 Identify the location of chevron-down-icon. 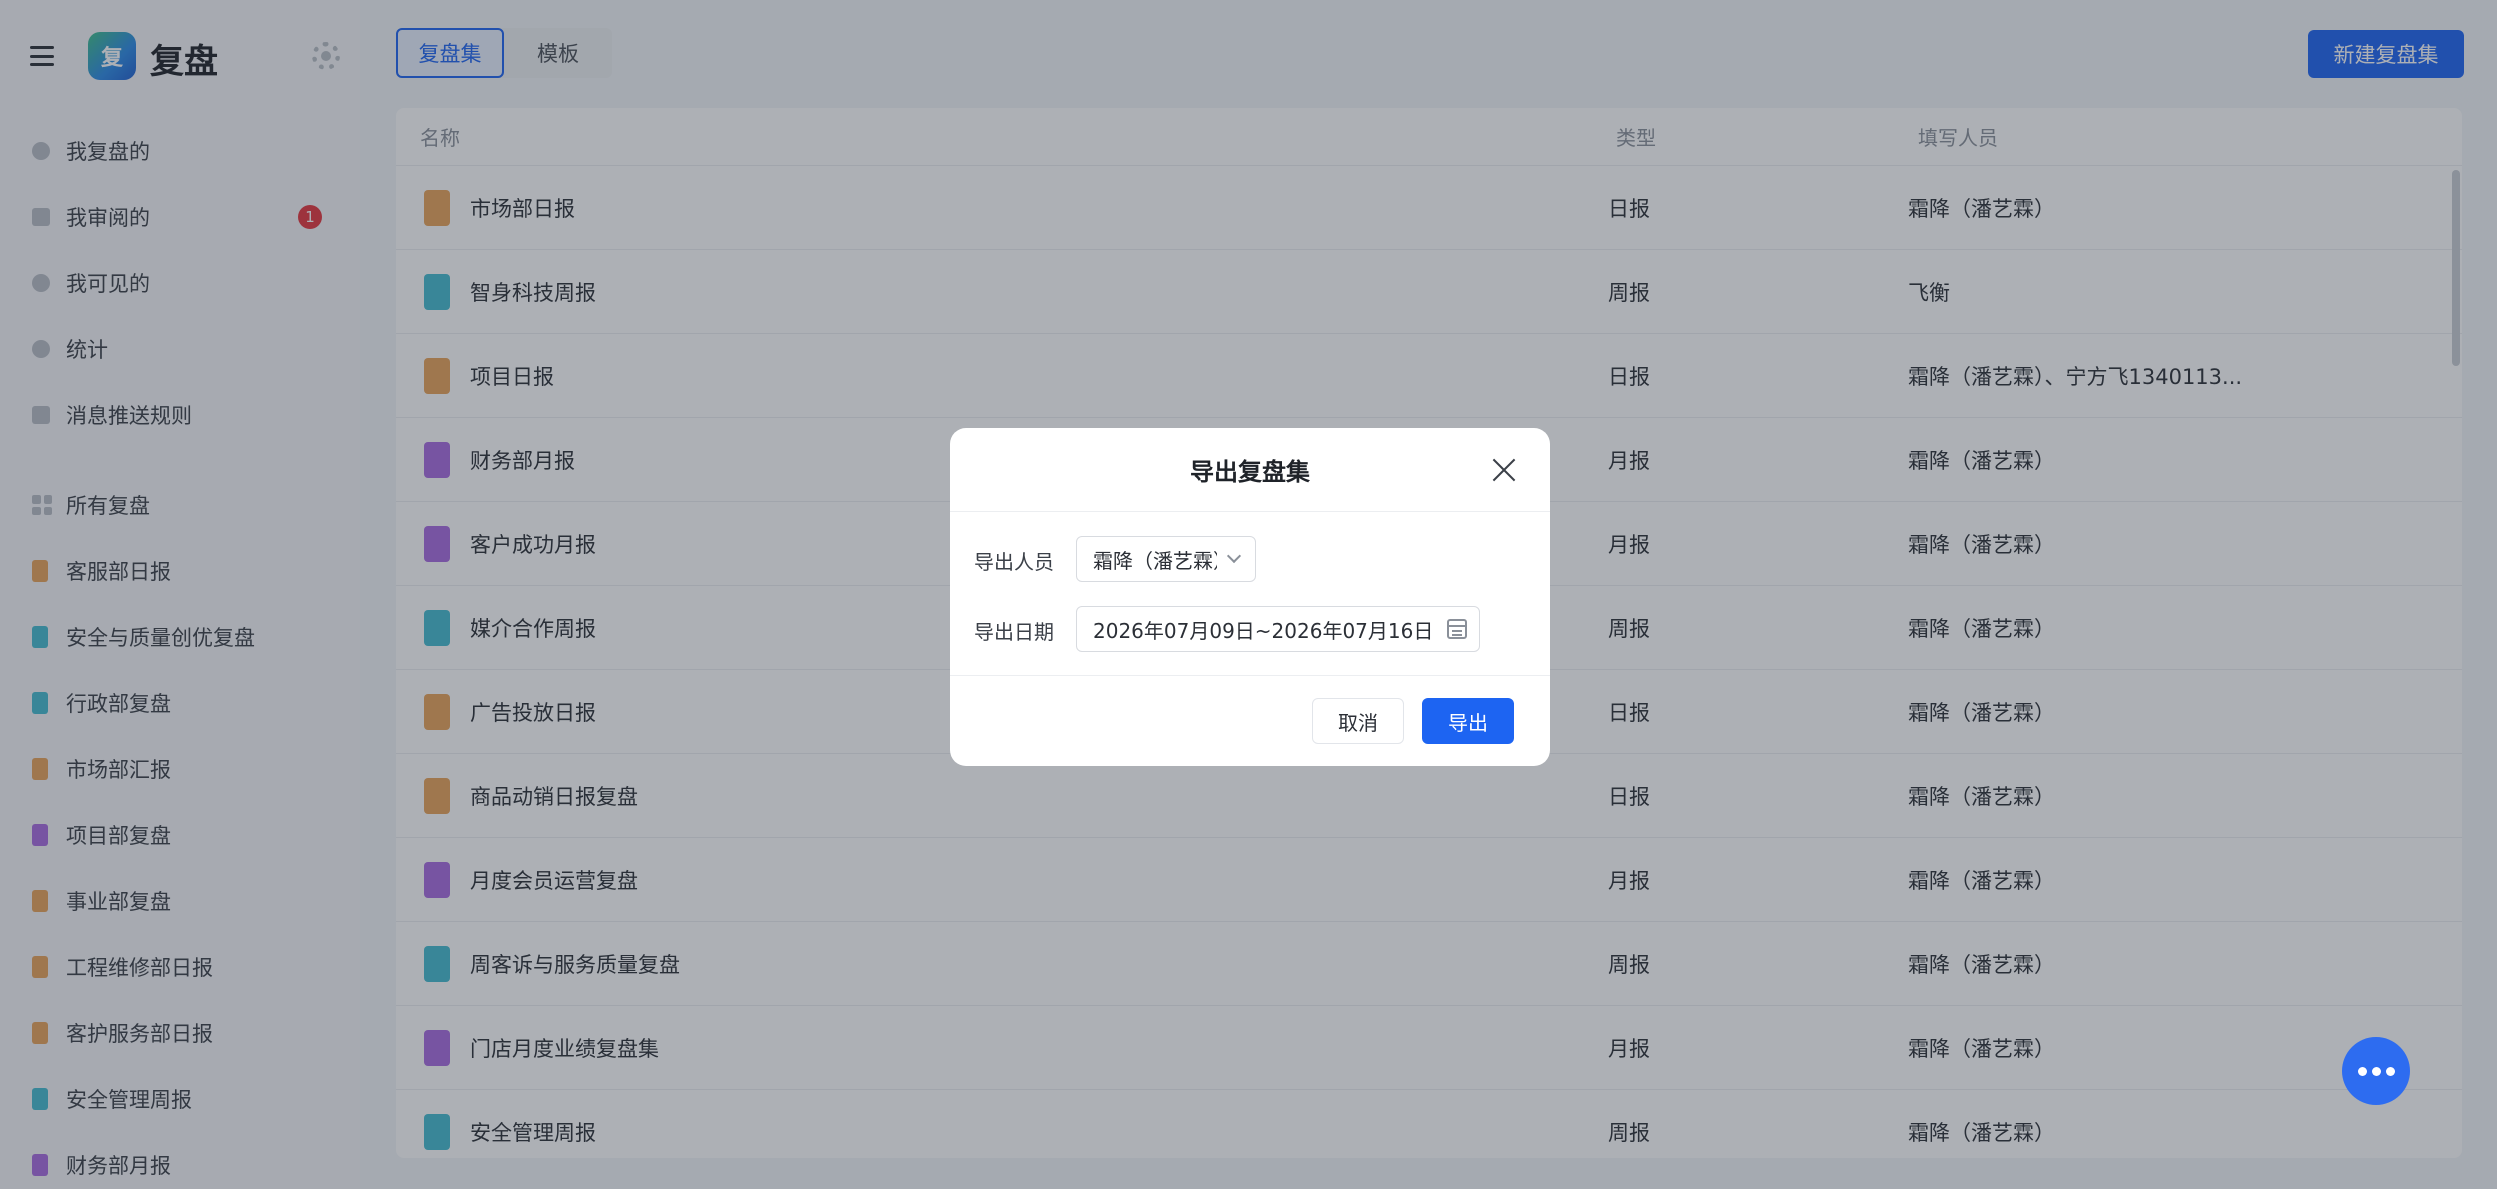
(1234, 556).